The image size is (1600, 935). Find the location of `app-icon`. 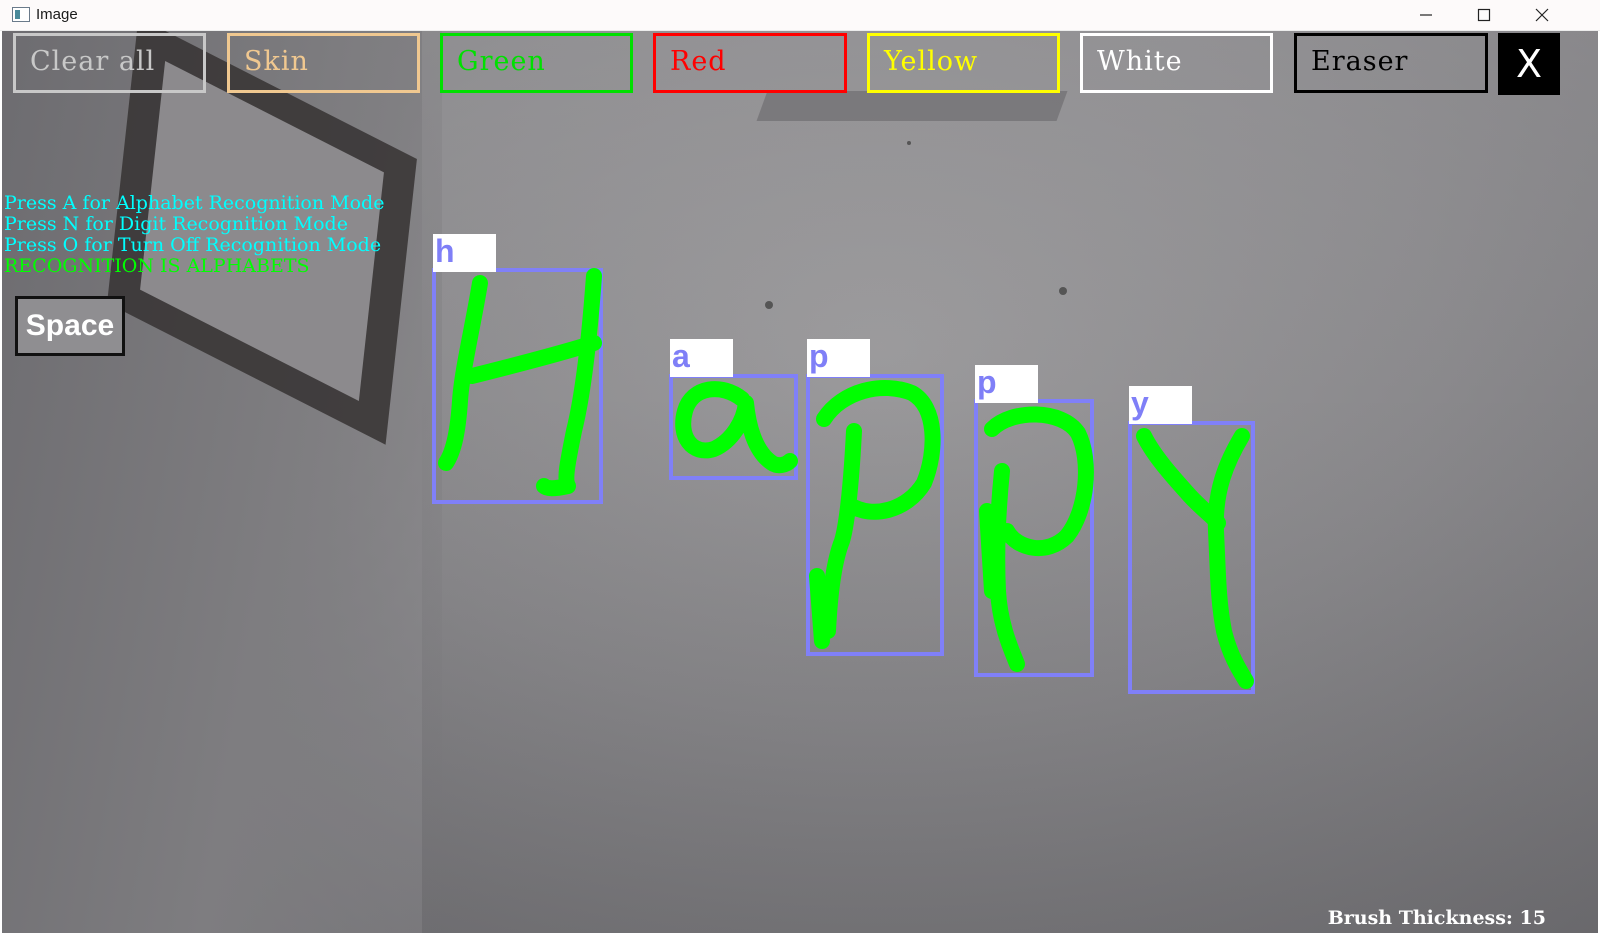

app-icon is located at coordinates (21, 14).